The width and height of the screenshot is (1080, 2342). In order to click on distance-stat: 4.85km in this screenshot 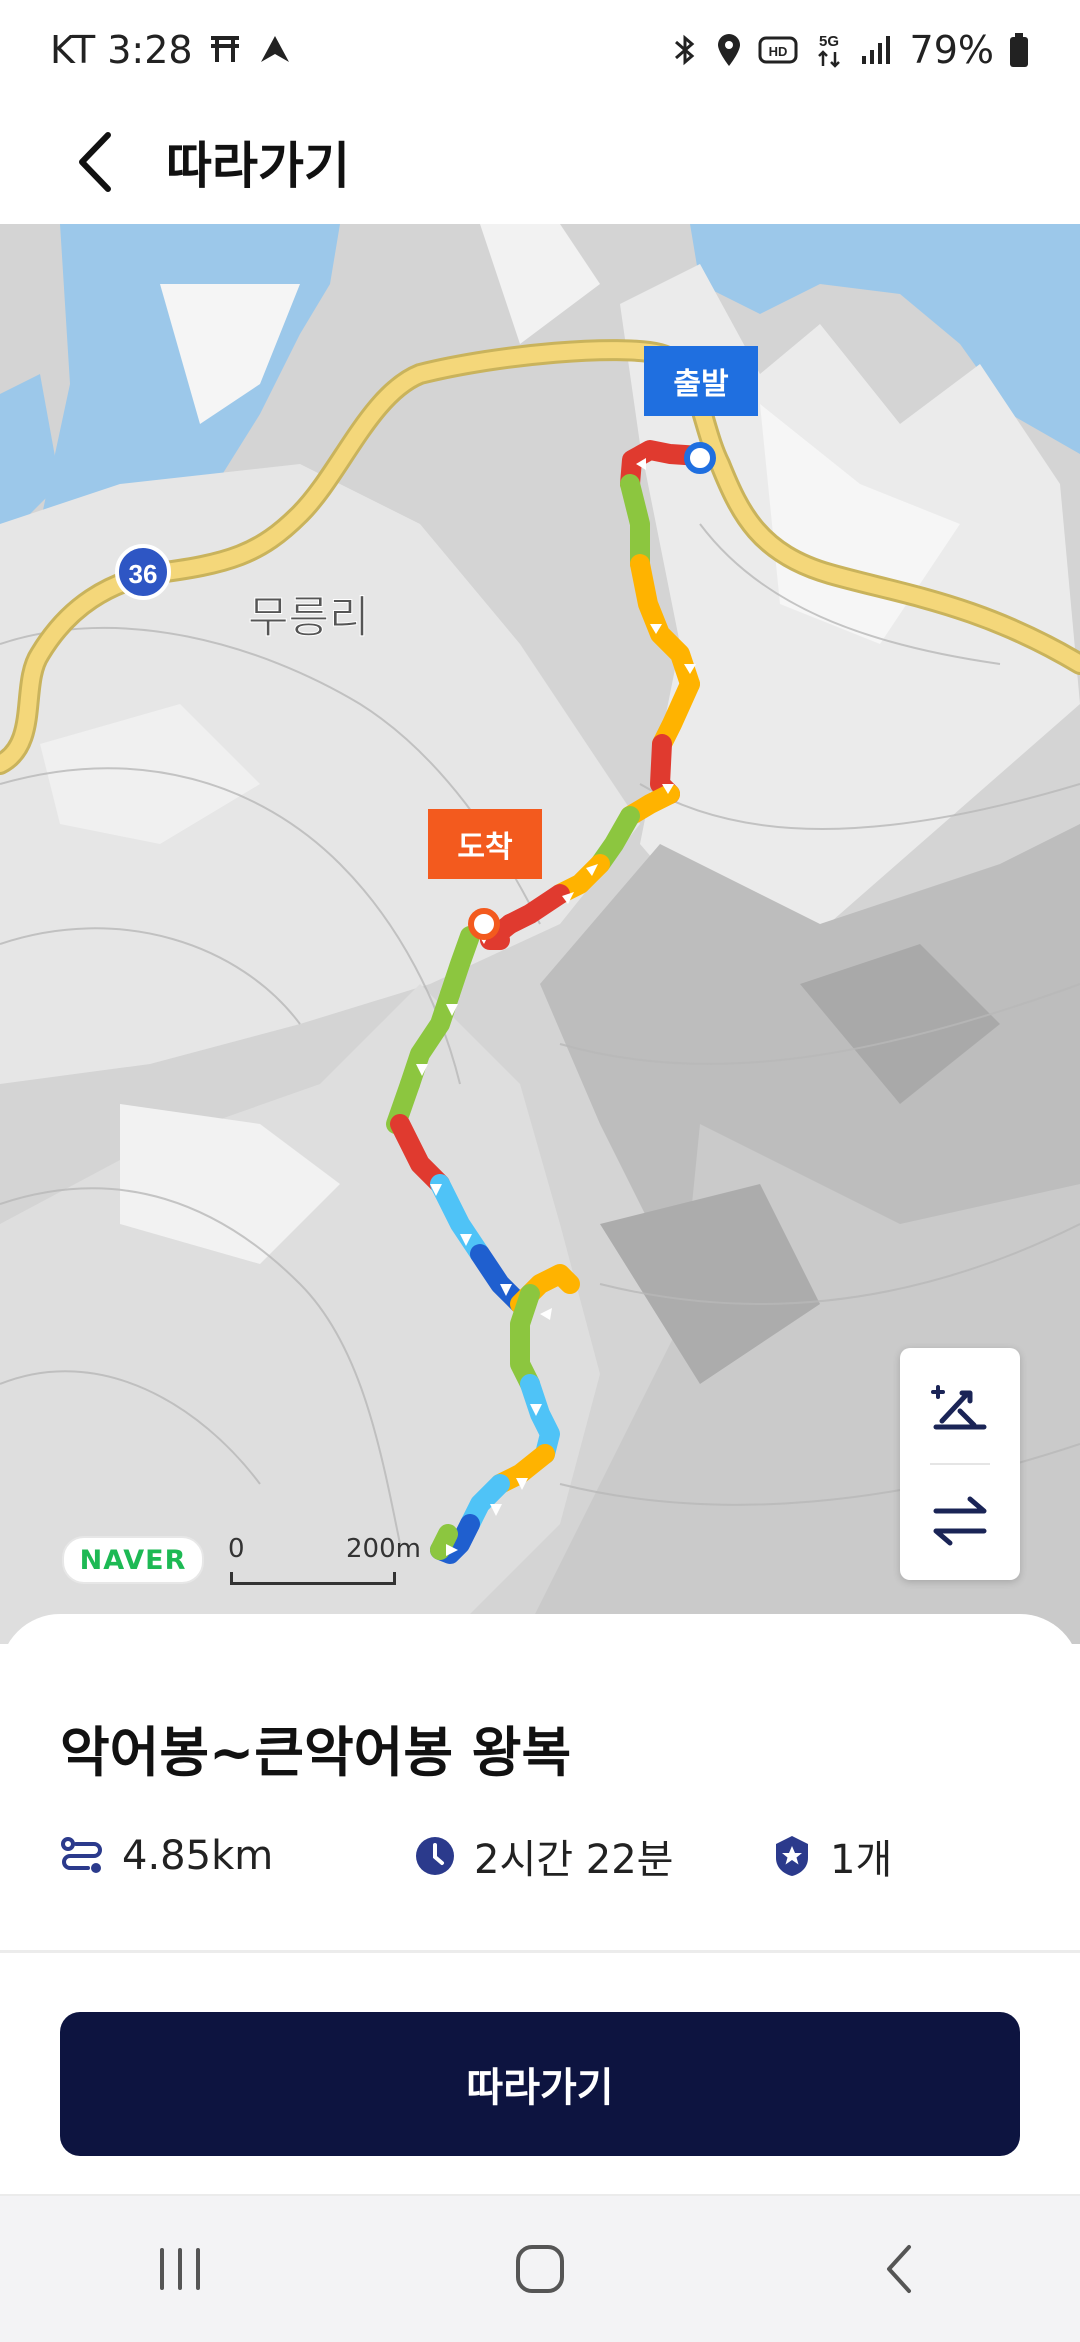, I will do `click(166, 1856)`.